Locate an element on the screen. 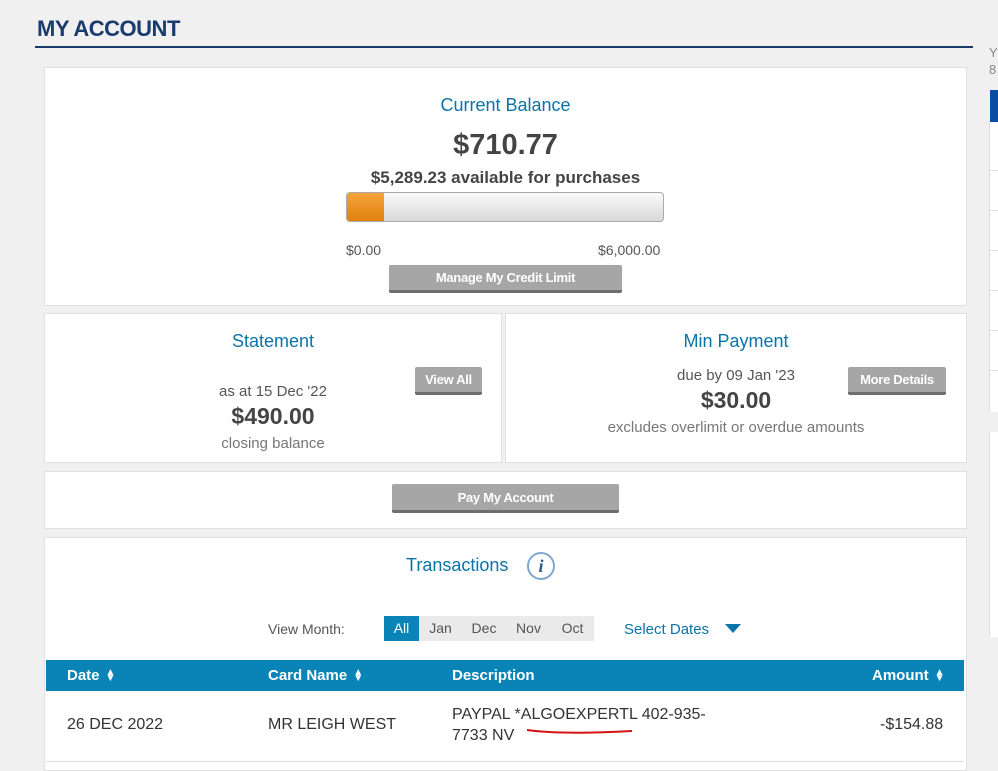 The image size is (998, 771). balance-title: Current Balance is located at coordinates (505, 105).